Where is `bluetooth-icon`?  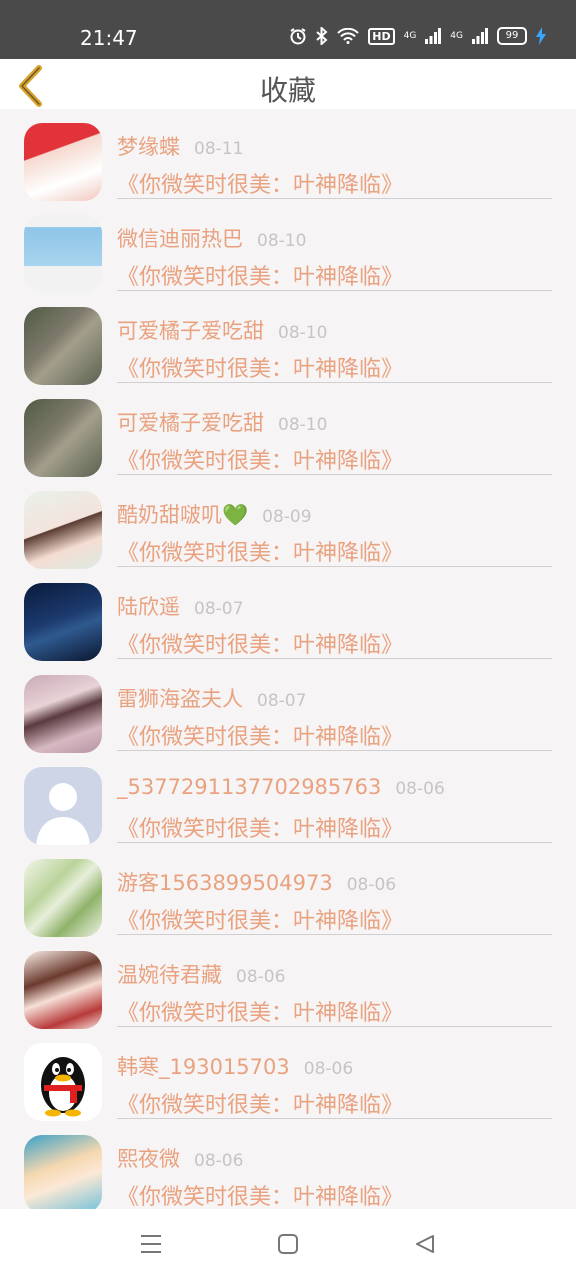
bluetooth-icon is located at coordinates (322, 36).